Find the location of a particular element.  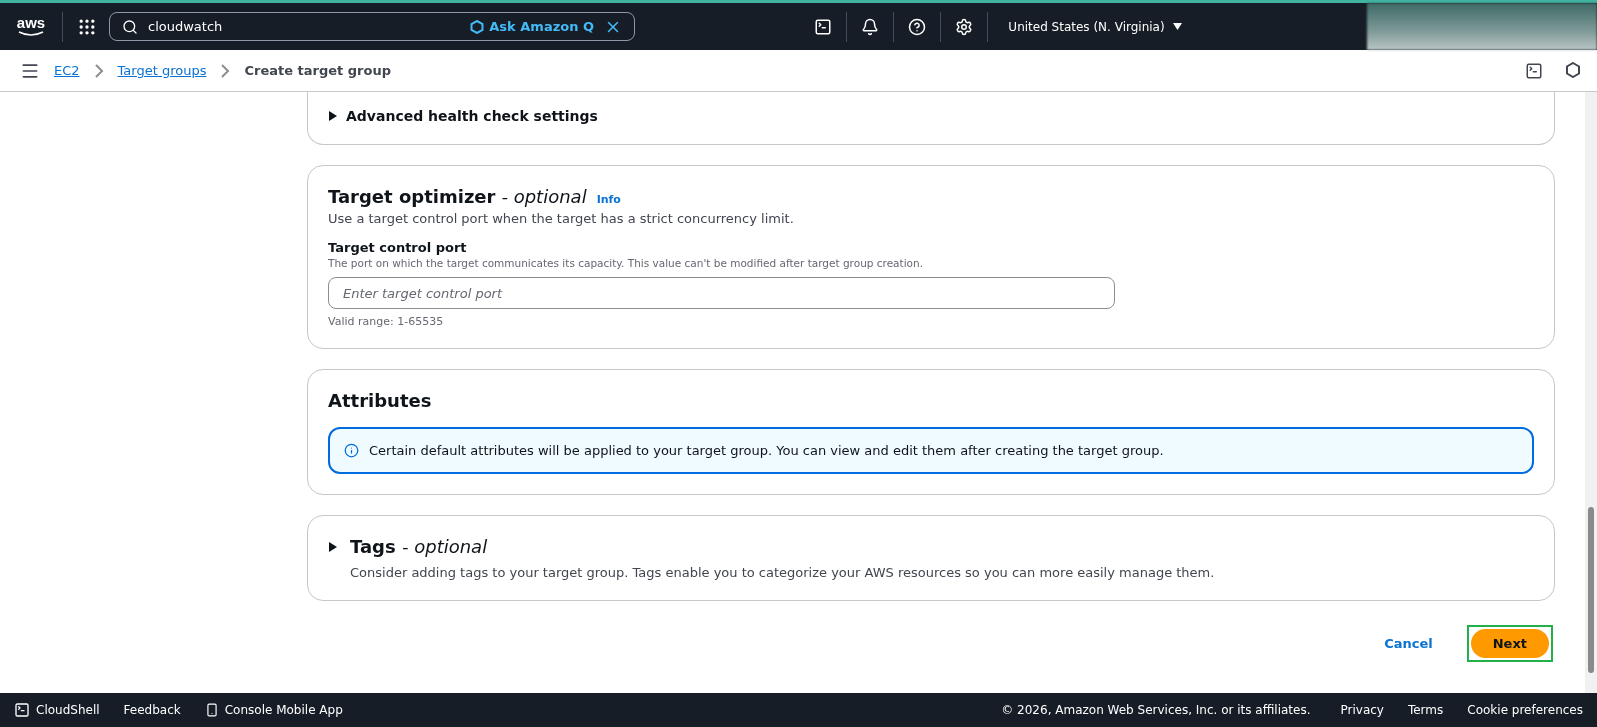

footer-link: Terms is located at coordinates (1425, 710).